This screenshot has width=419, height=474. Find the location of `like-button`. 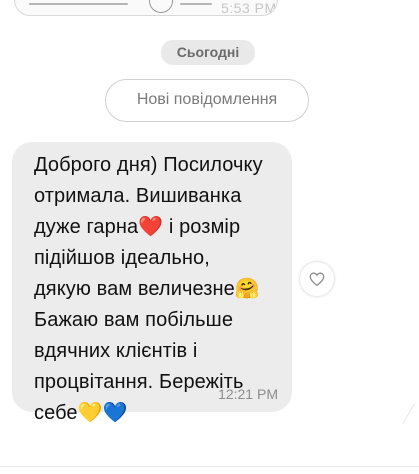

like-button is located at coordinates (317, 279).